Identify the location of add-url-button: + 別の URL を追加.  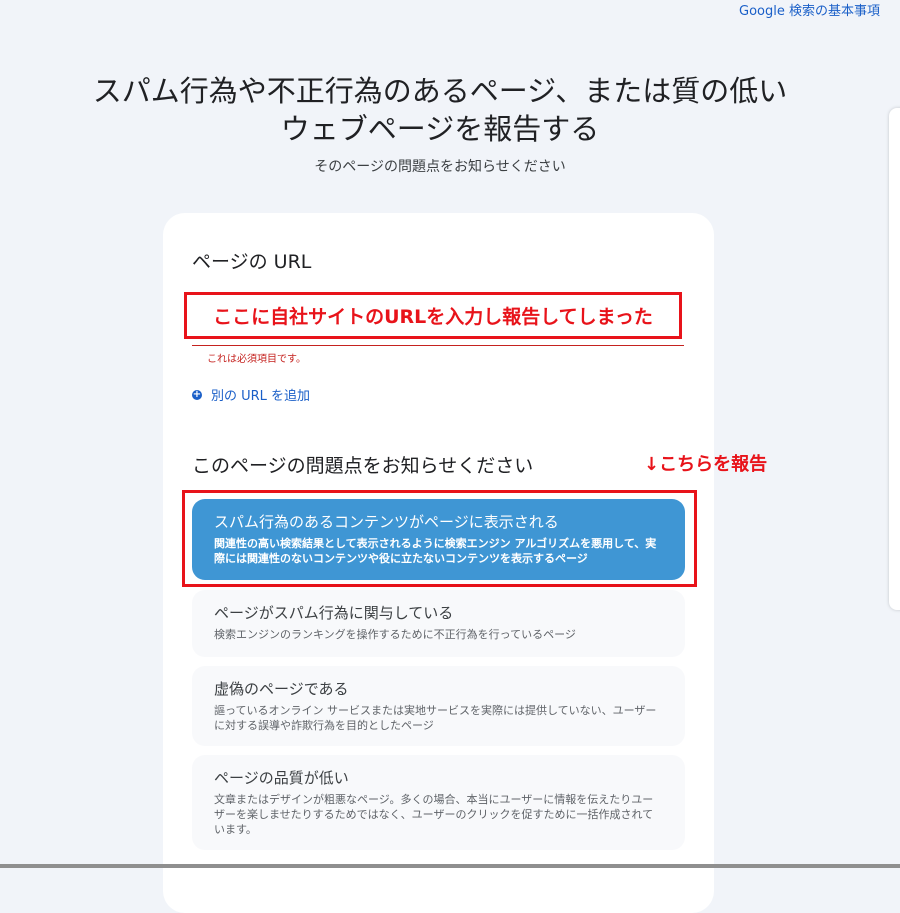
(251, 394).